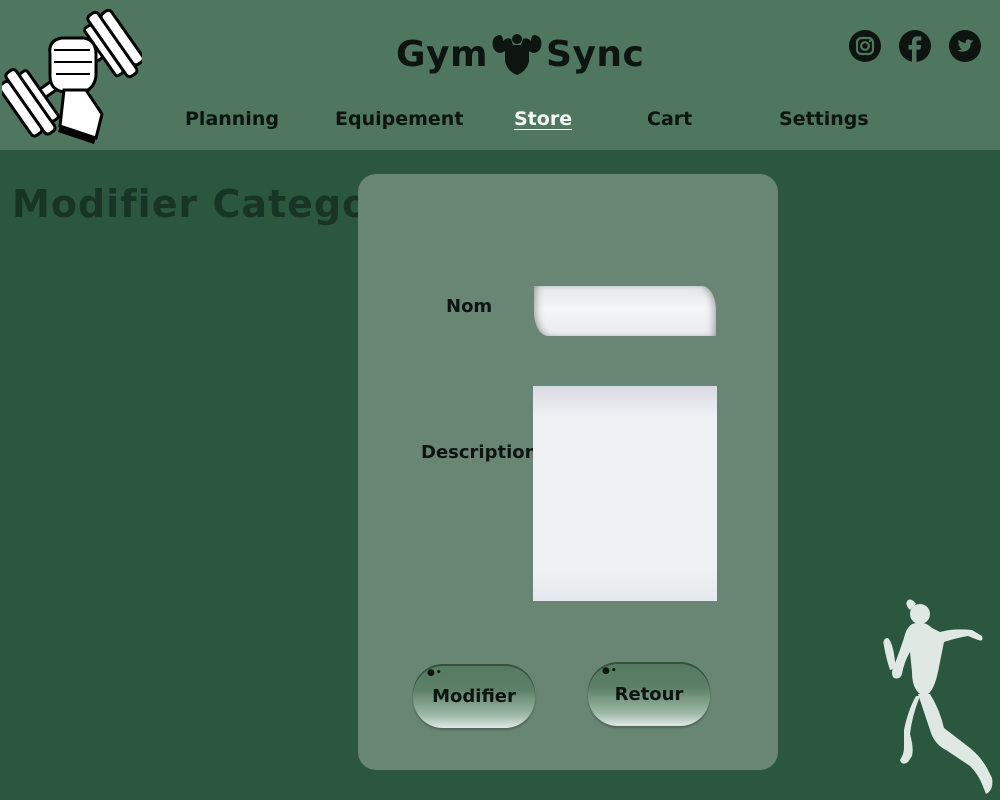 The height and width of the screenshot is (800, 1000). I want to click on modify-button-label: Modifier, so click(474, 696).